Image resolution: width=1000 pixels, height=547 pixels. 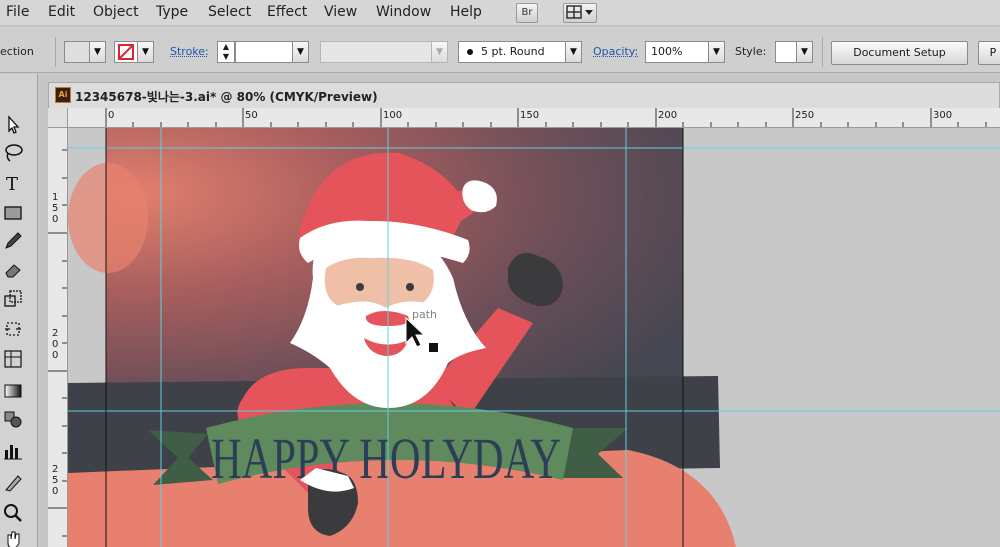 I want to click on zoom-tool, so click(x=13, y=513).